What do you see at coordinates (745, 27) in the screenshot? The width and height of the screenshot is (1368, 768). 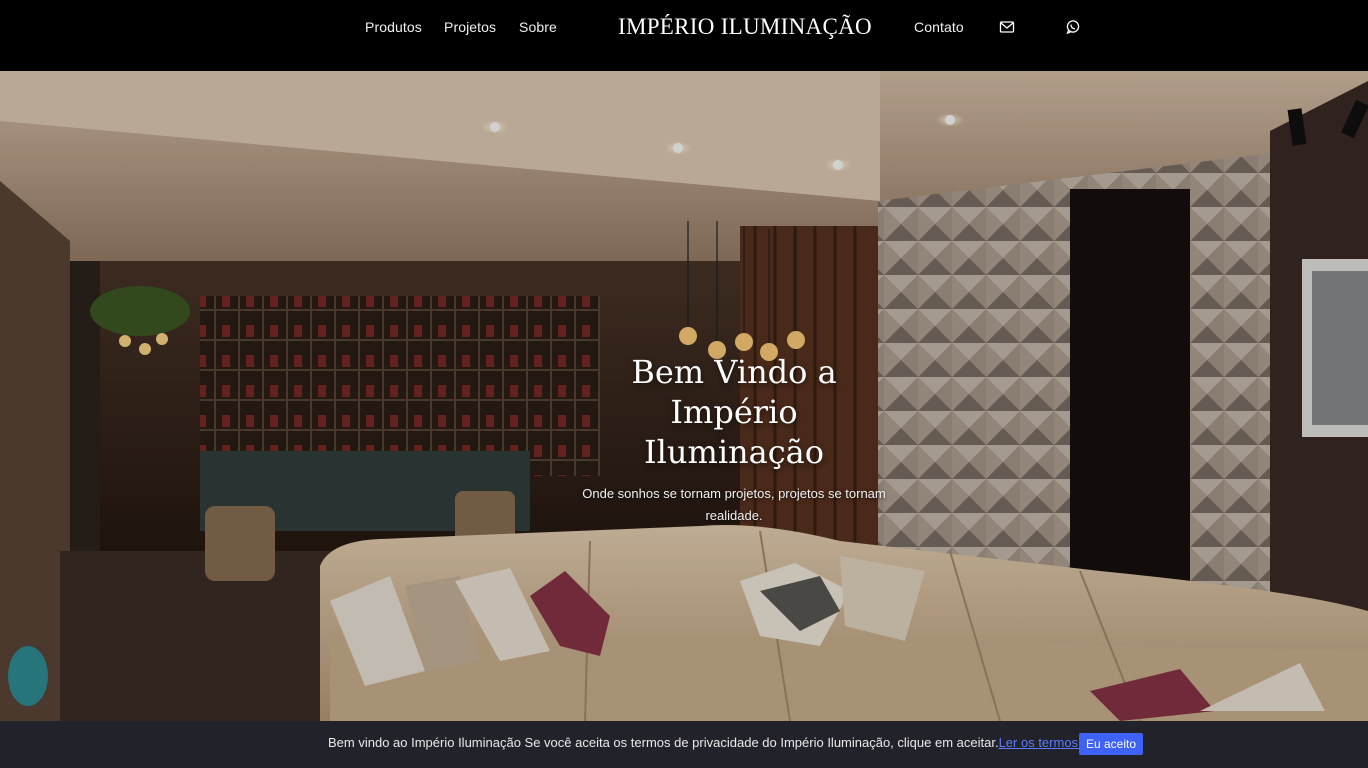 I see `brand-logo: IMPÉRIO ILUMINAÇÃO` at bounding box center [745, 27].